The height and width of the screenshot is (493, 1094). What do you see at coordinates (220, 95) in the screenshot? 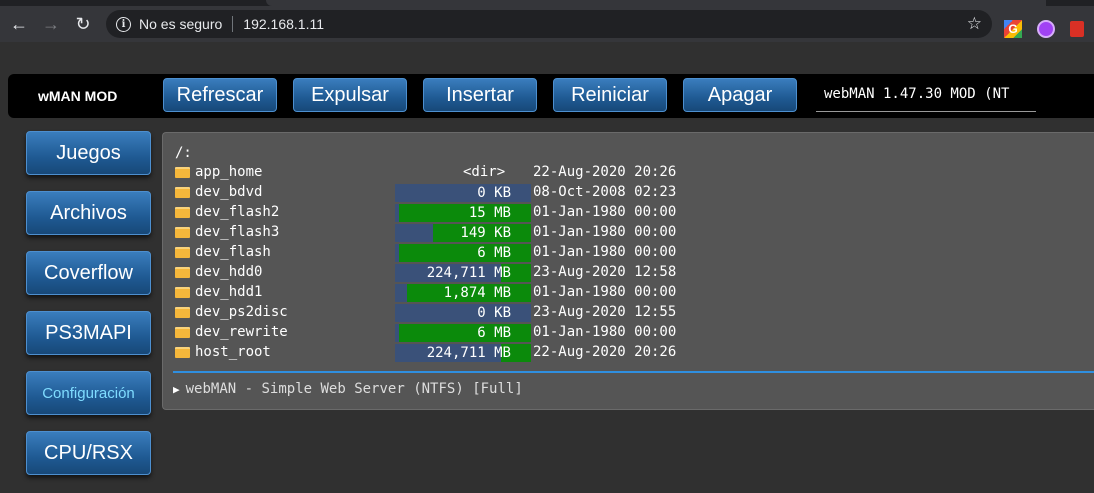
I see `refresh-button: Refrescar` at bounding box center [220, 95].